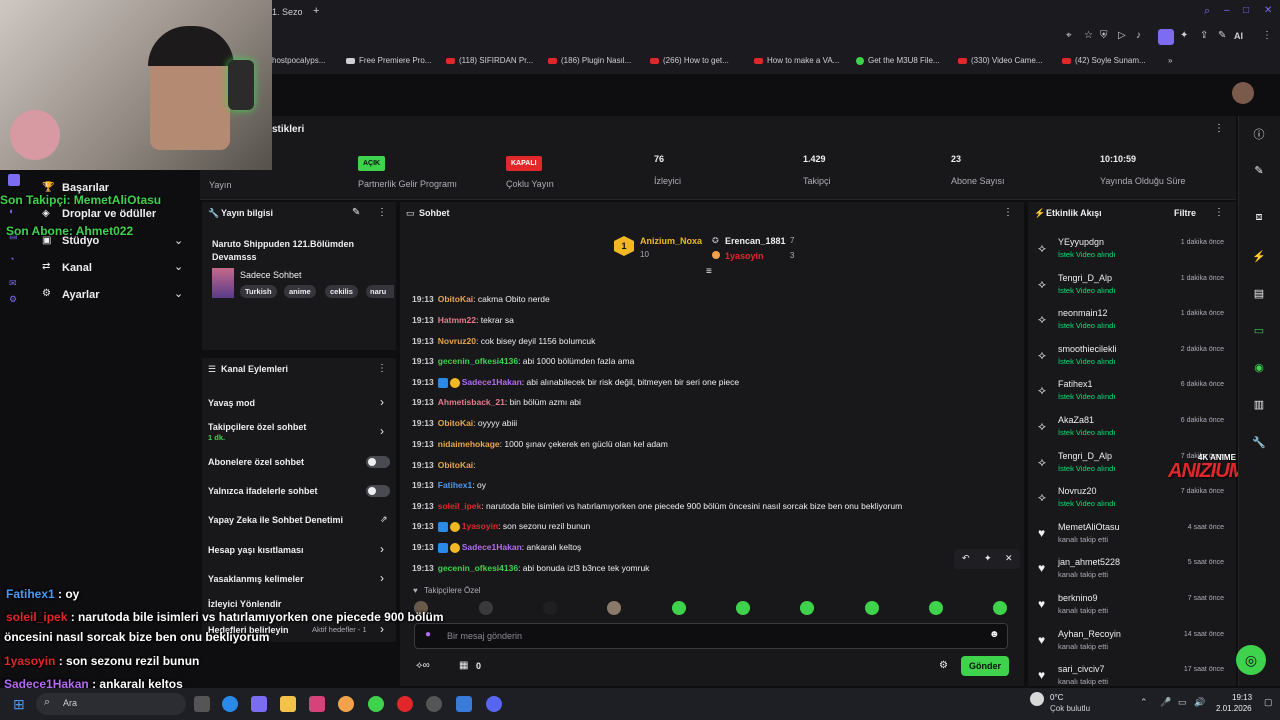  Describe the element at coordinates (287, 12) in the screenshot. I see `browser-tab-title: 1. Sezo` at that location.